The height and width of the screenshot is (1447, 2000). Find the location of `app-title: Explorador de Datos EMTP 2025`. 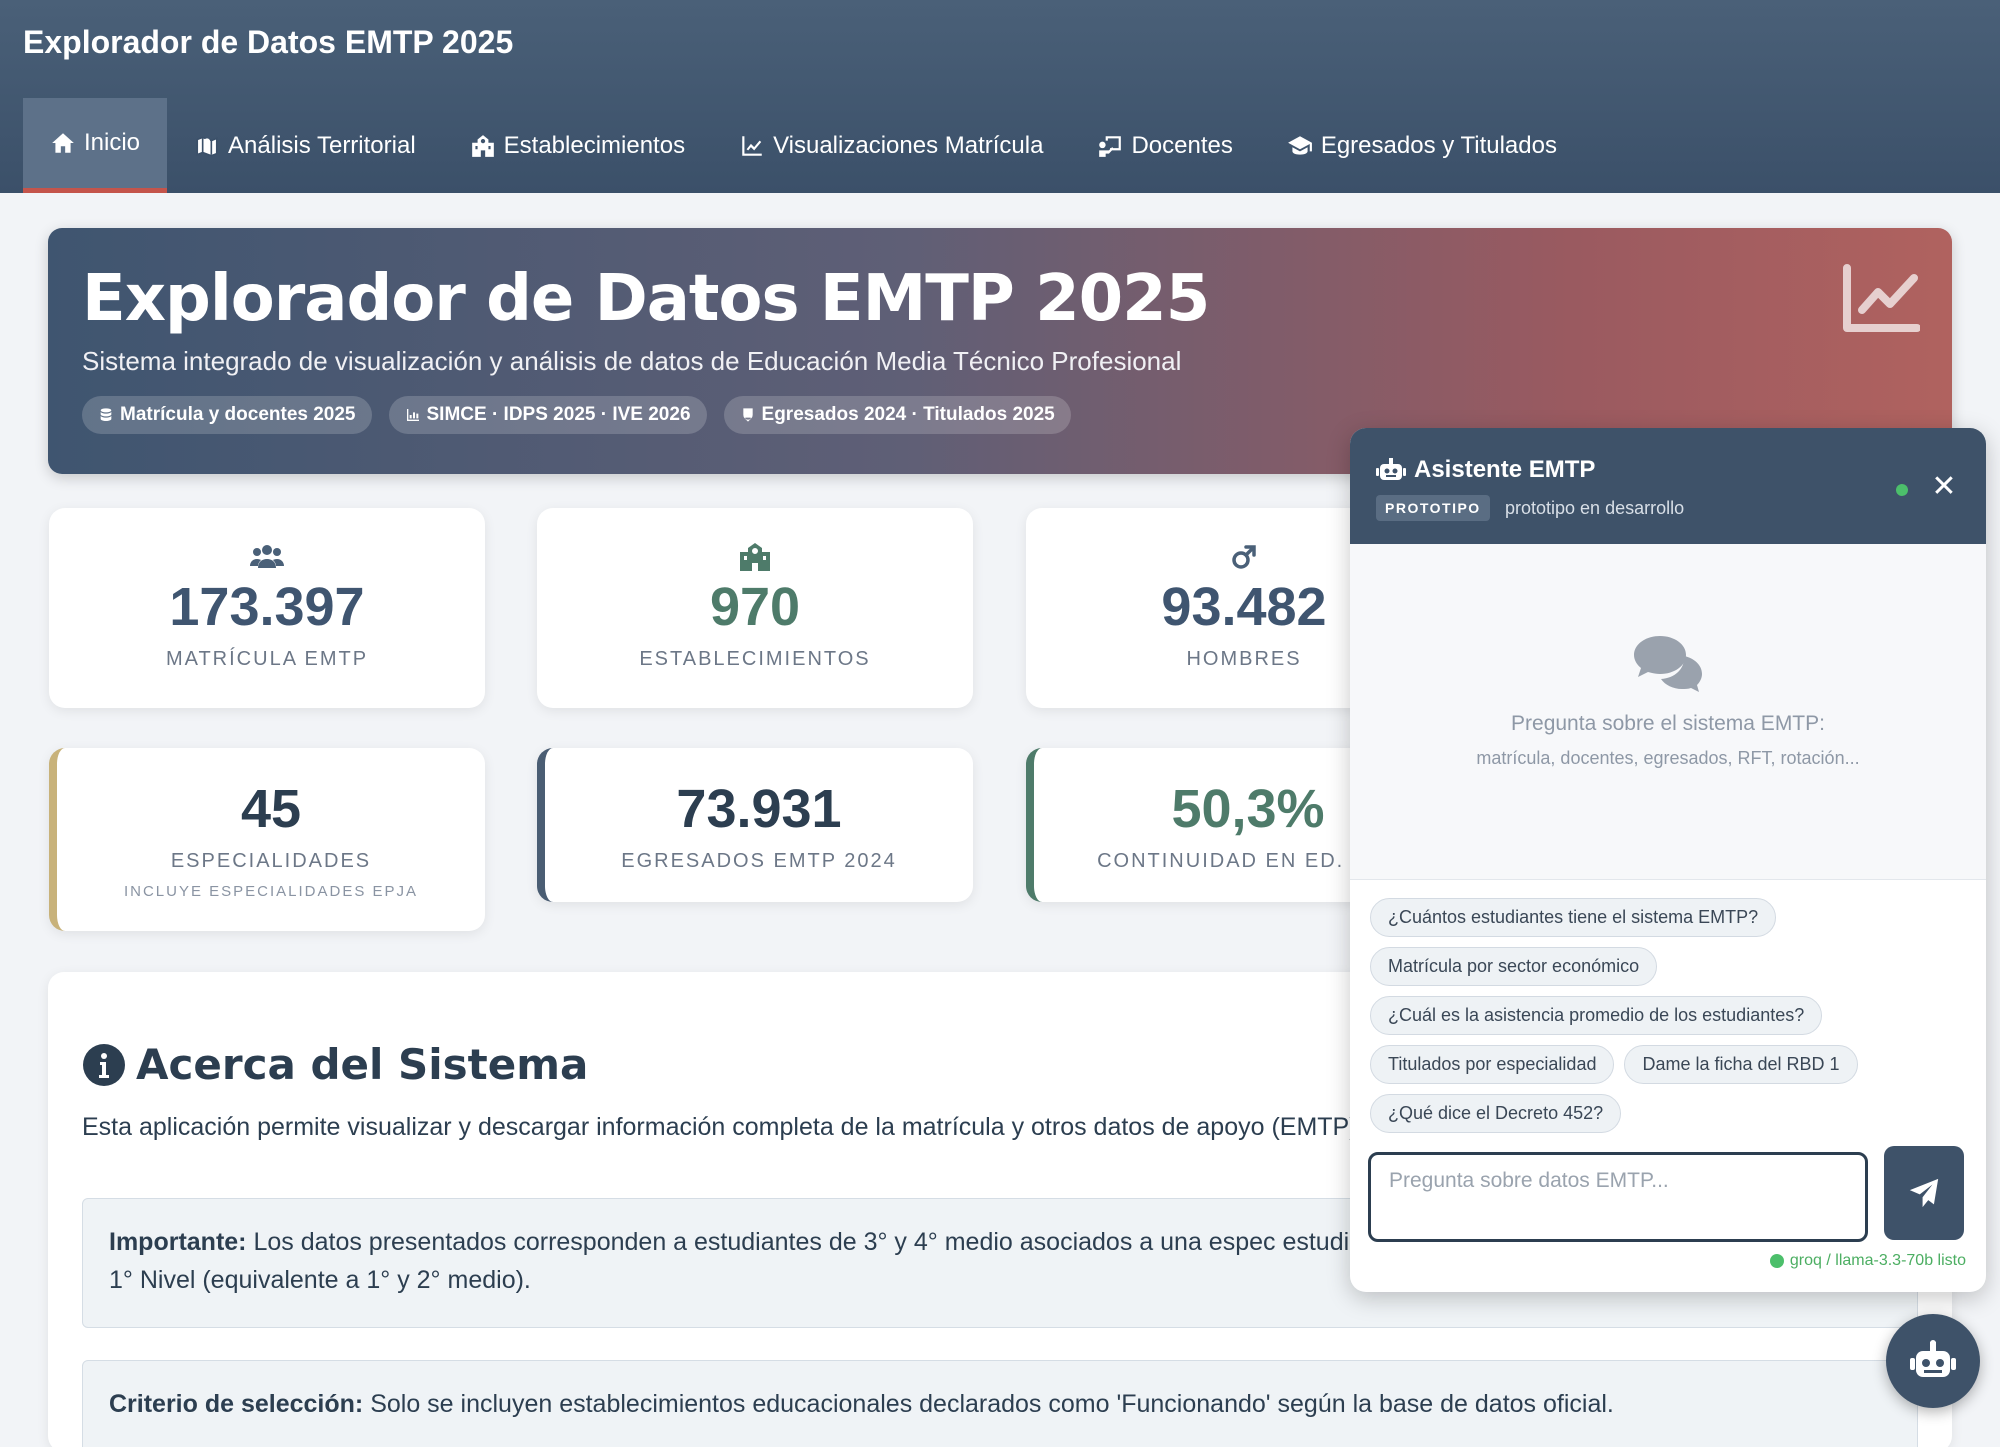

app-title: Explorador de Datos EMTP 2025 is located at coordinates (268, 42).